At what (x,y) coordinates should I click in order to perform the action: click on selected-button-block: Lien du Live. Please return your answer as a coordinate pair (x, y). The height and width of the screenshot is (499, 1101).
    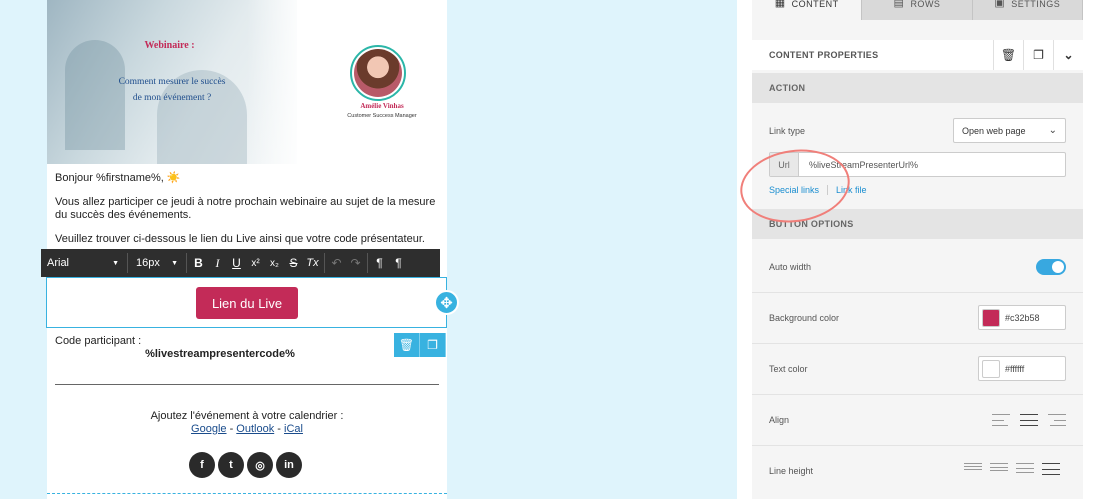
    Looking at the image, I should click on (246, 302).